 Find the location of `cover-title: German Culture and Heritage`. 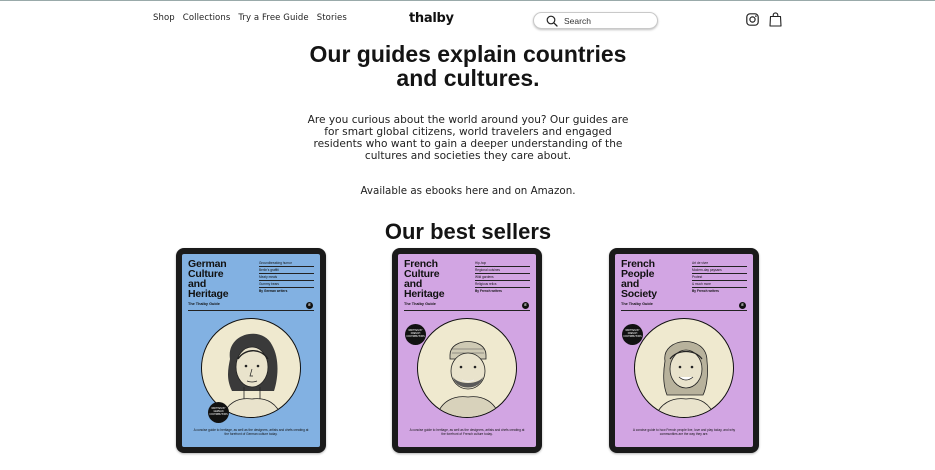

cover-title: German Culture and Heritage is located at coordinates (208, 279).